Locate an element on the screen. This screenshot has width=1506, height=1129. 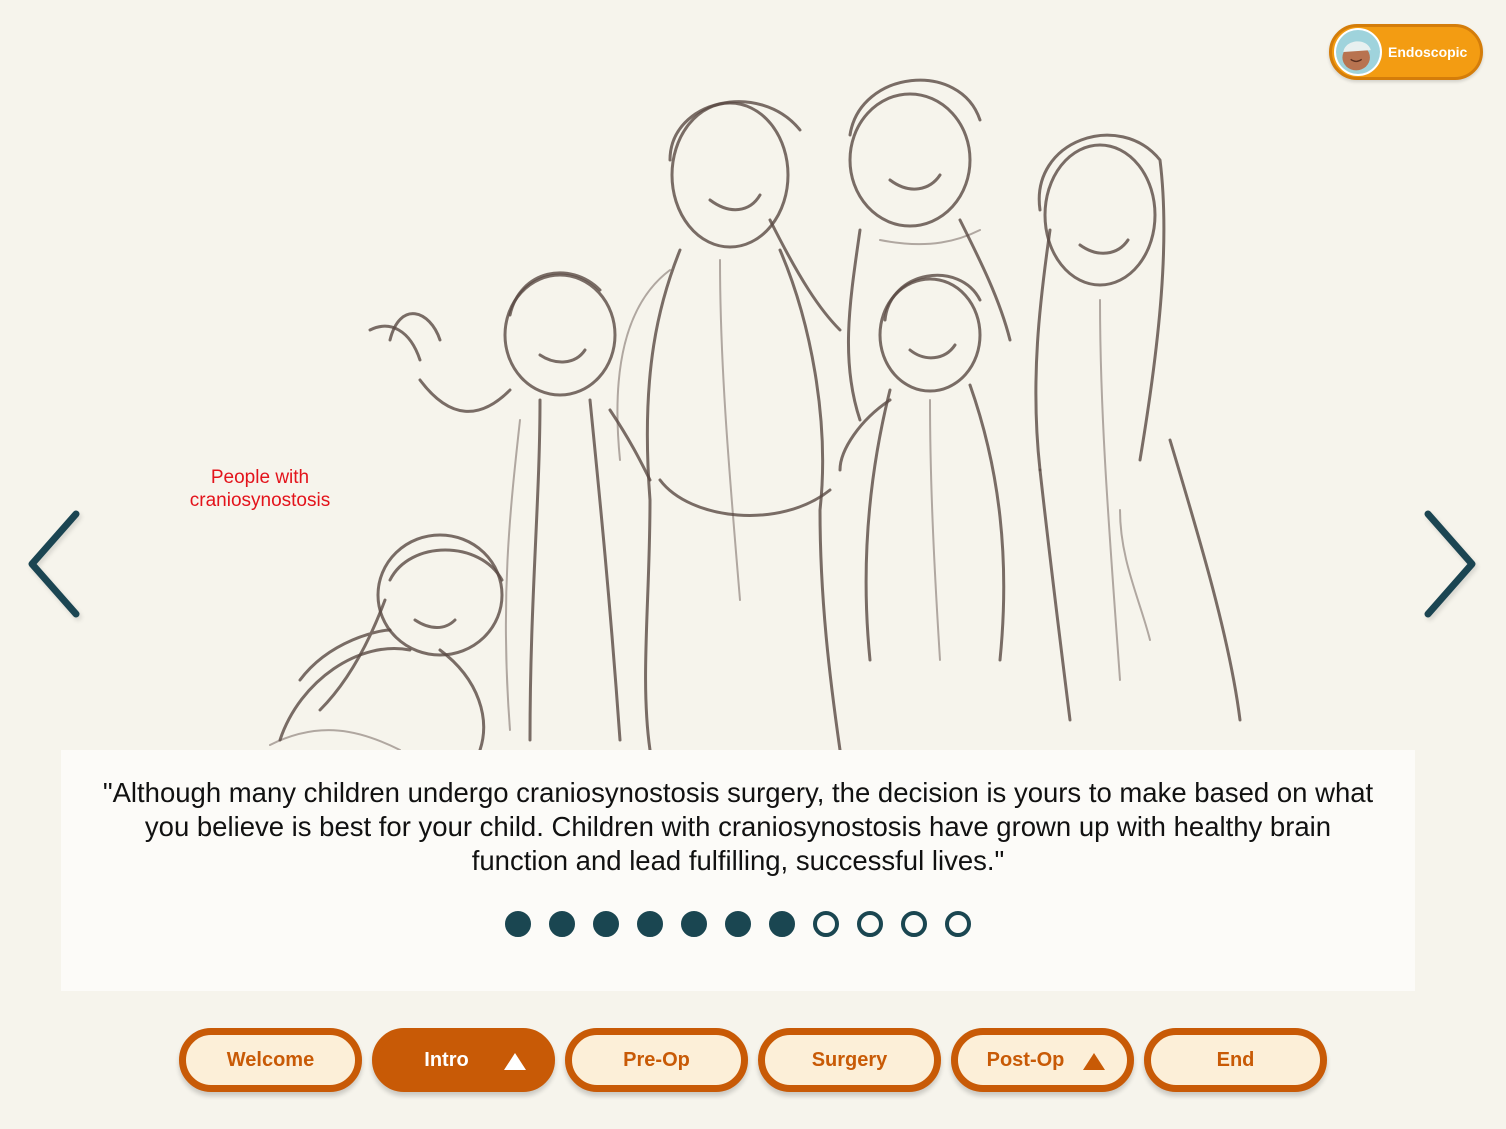
tab-label: Welcome is located at coordinates (270, 1059).